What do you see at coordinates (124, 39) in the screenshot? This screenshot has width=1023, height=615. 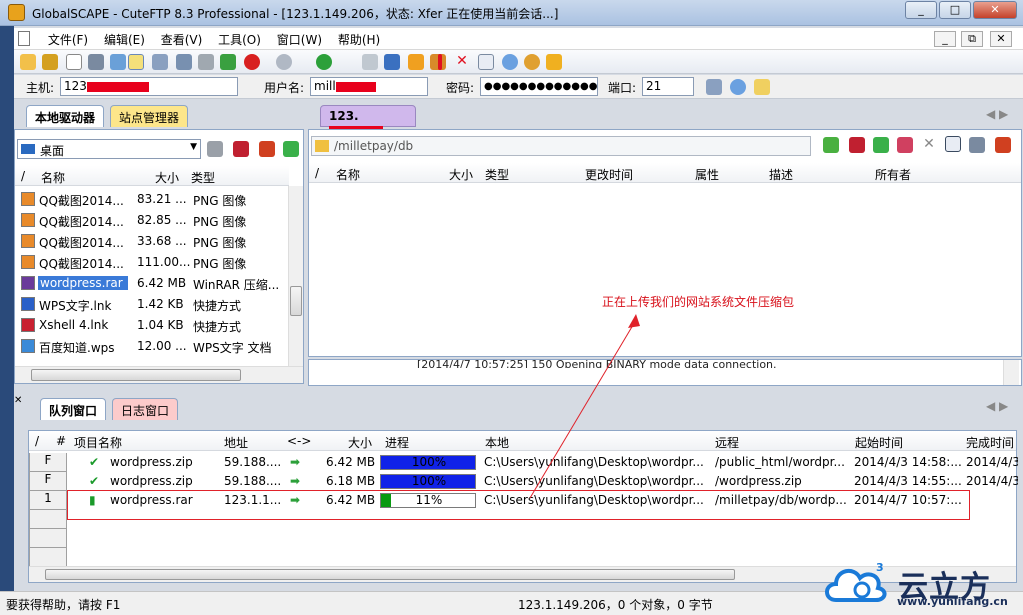 I see `menu-edit: 编辑(E)` at bounding box center [124, 39].